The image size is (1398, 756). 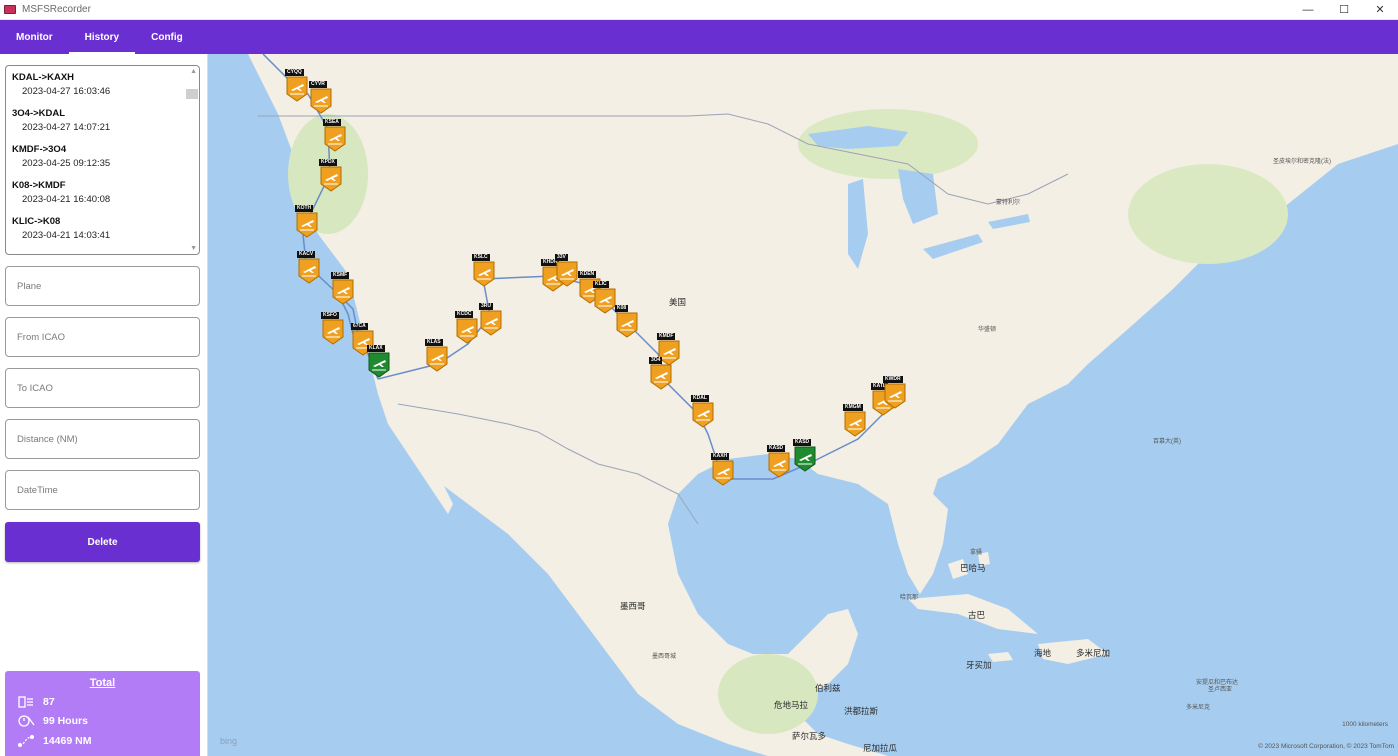 I want to click on plane-field, so click(x=102, y=286).